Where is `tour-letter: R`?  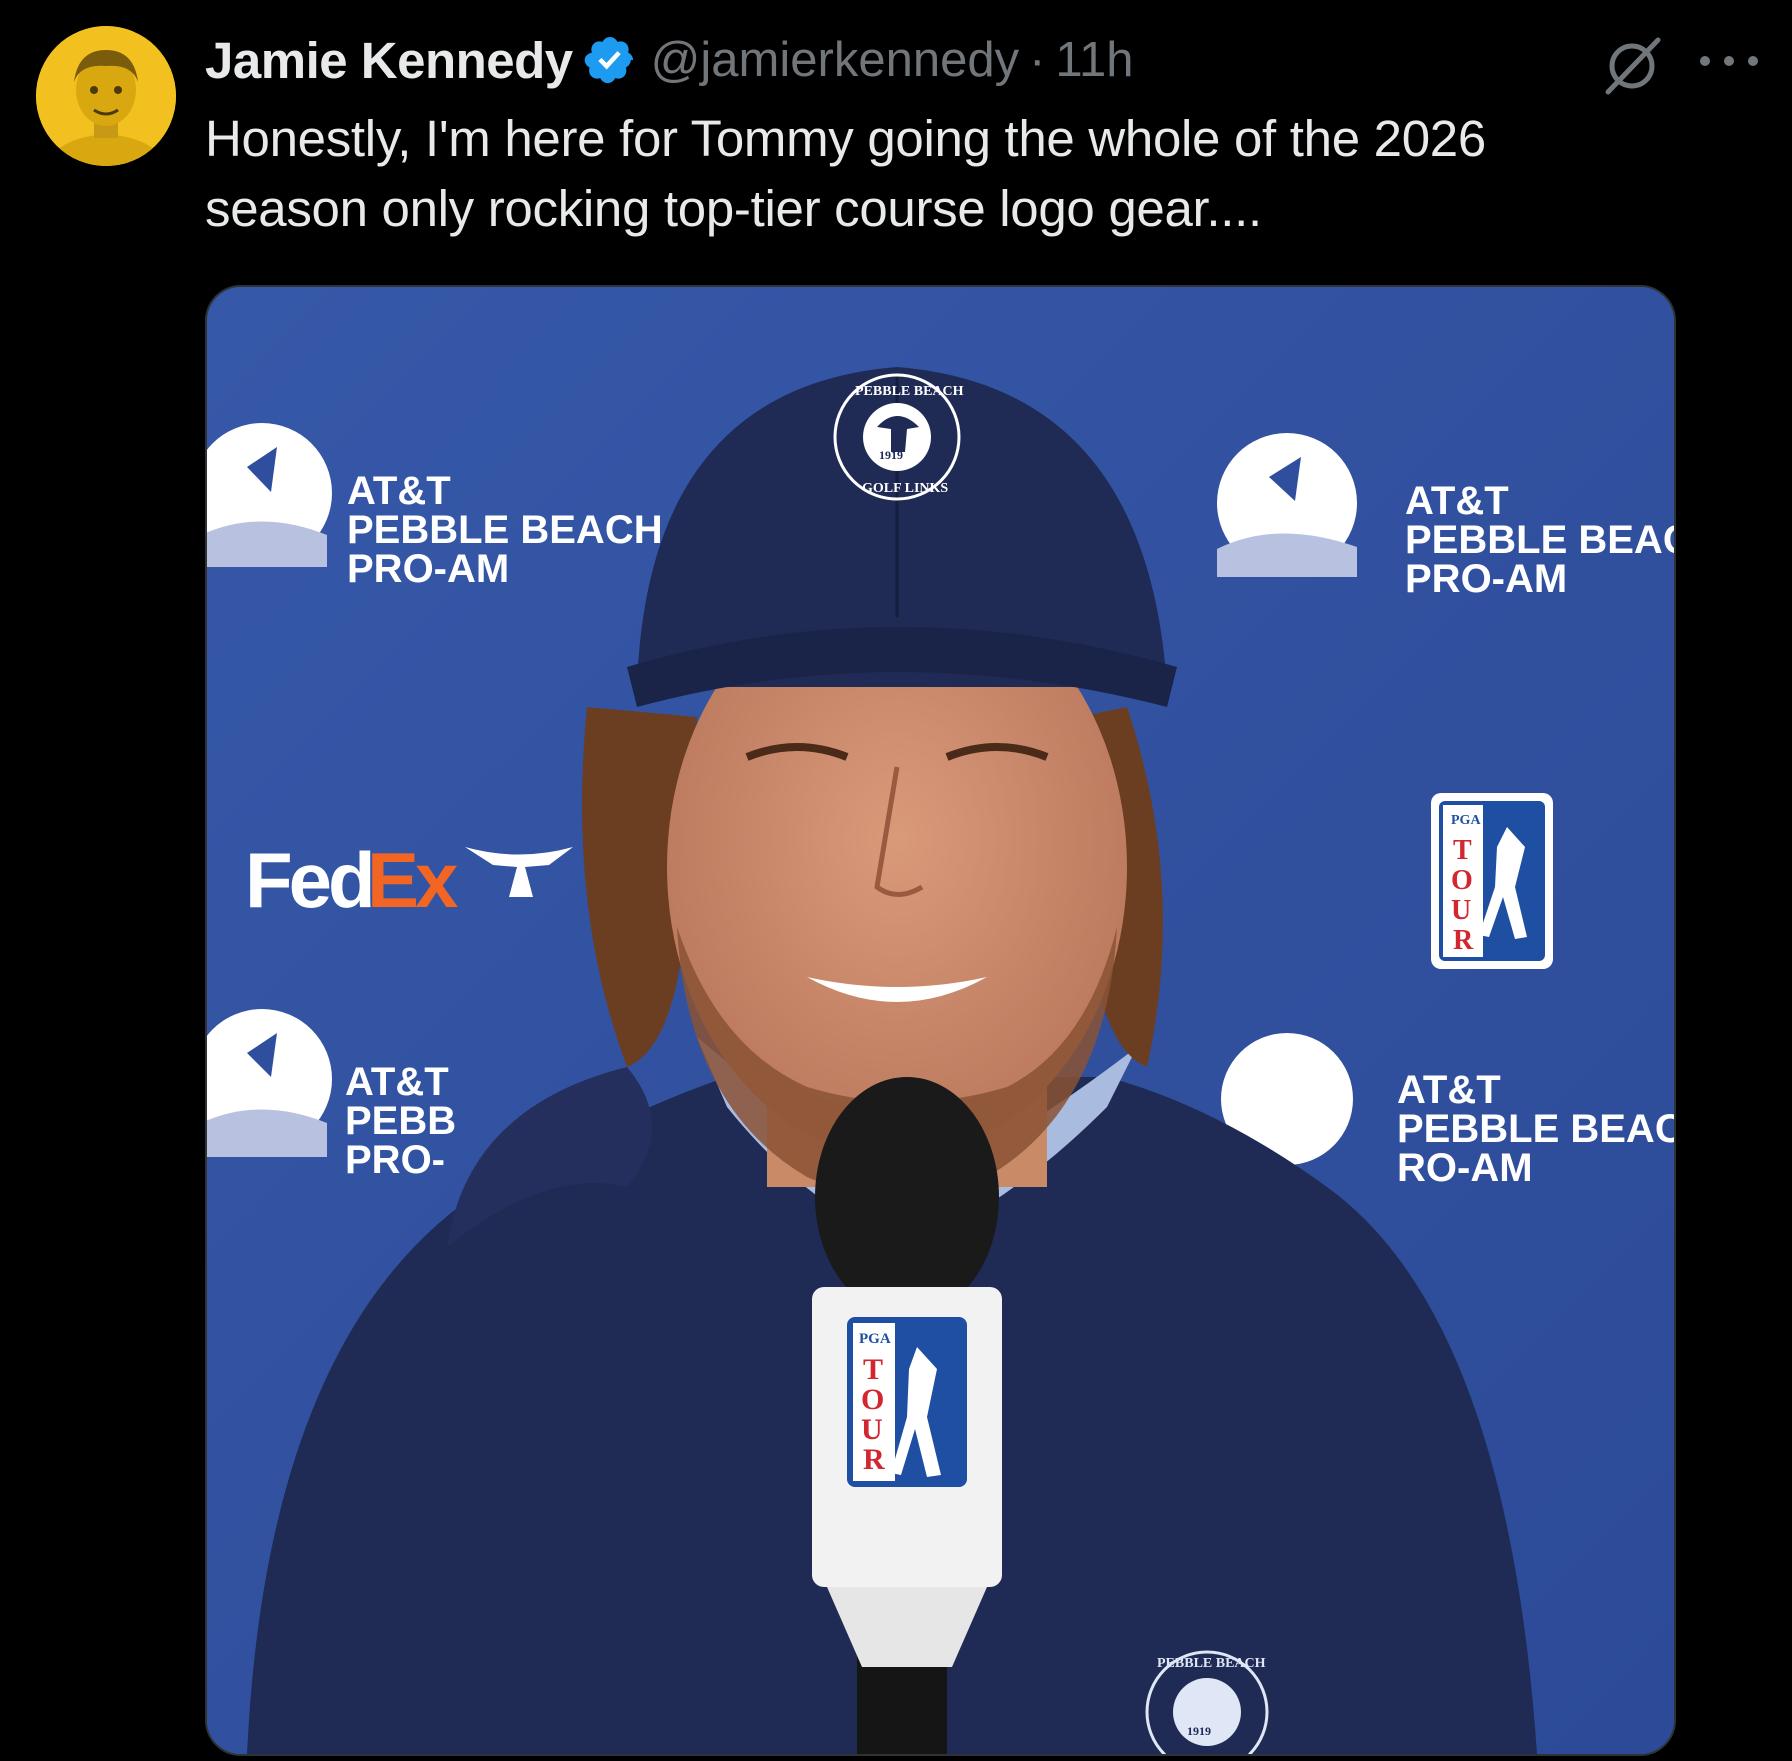 tour-letter: R is located at coordinates (1463, 940).